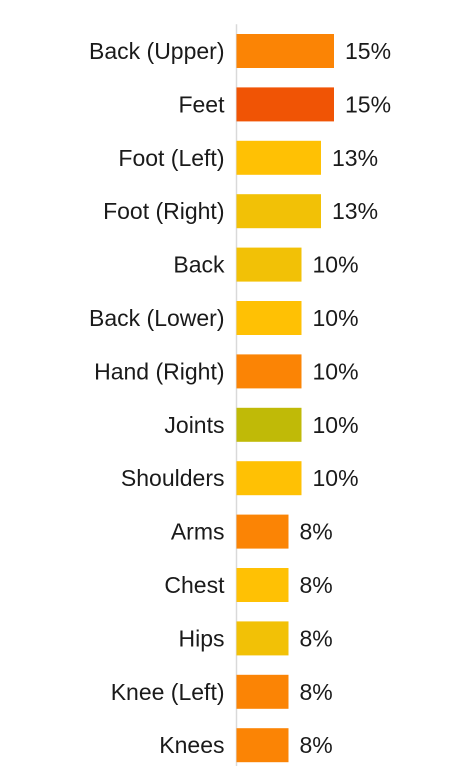 The height and width of the screenshot is (771, 471). Describe the element at coordinates (199, 265) in the screenshot. I see `category-label: Back` at that location.